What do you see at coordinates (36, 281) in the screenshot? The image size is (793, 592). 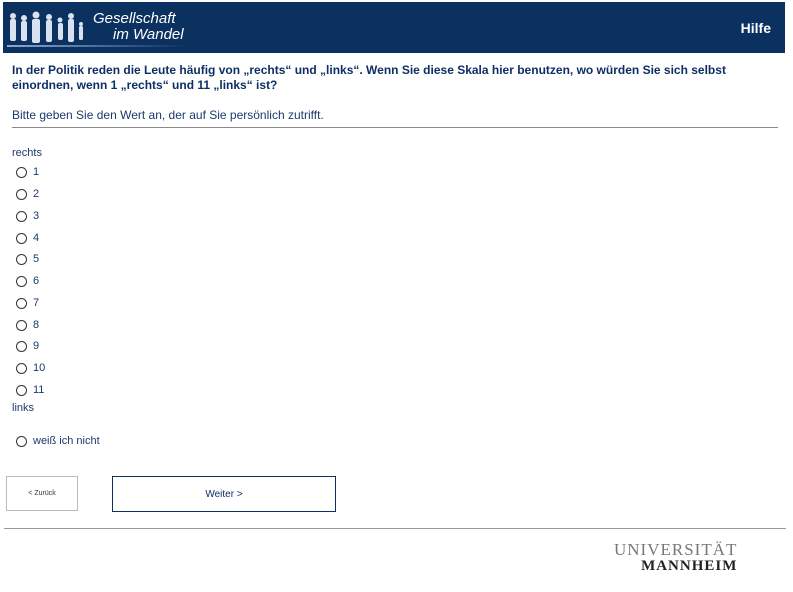 I see `option-label: 6` at bounding box center [36, 281].